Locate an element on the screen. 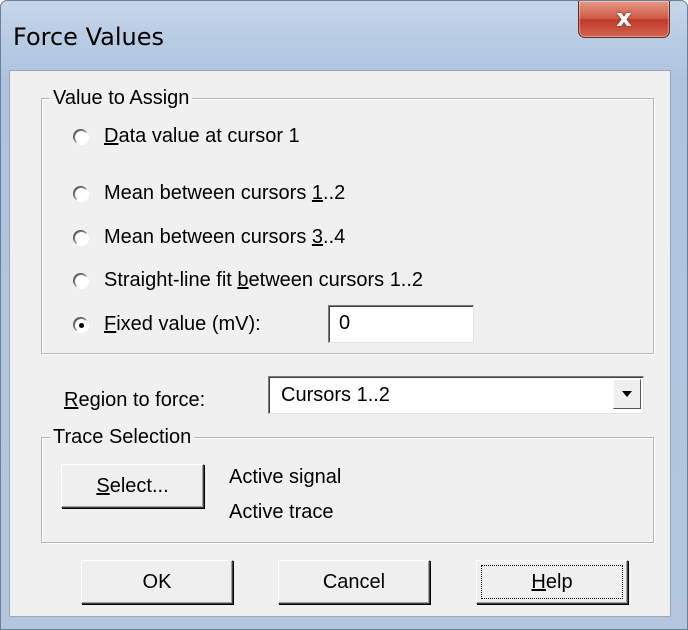 The width and height of the screenshot is (688, 630). radio-label: Straight-line fit between cursors 1..2 is located at coordinates (264, 280).